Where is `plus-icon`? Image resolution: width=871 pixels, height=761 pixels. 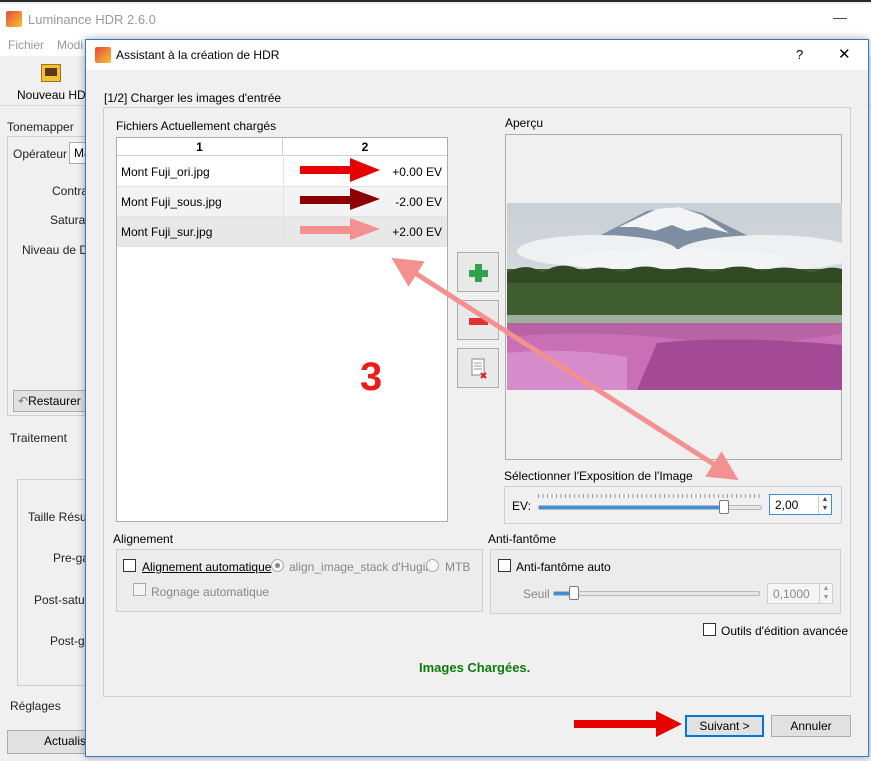 plus-icon is located at coordinates (478, 273).